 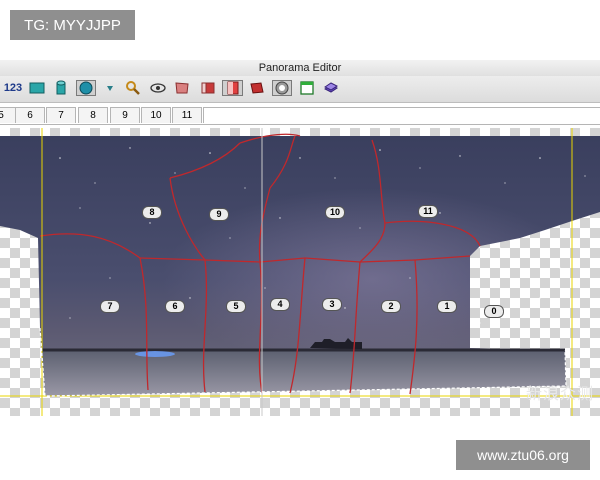 What do you see at coordinates (13, 88) in the screenshot?
I see `numbers-tool-button: 123` at bounding box center [13, 88].